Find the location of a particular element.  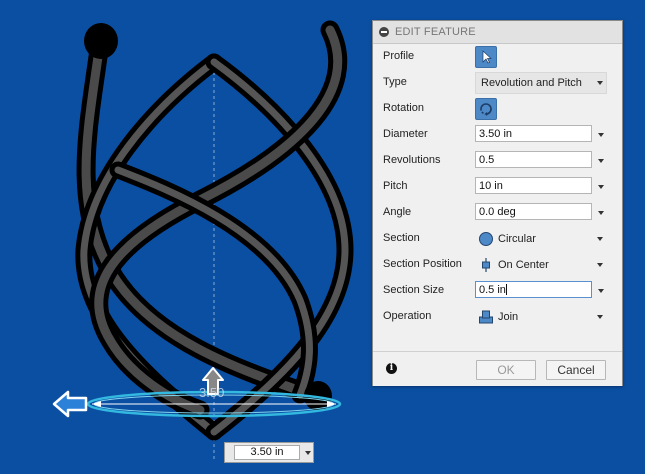

collapse-icon is located at coordinates (384, 32).